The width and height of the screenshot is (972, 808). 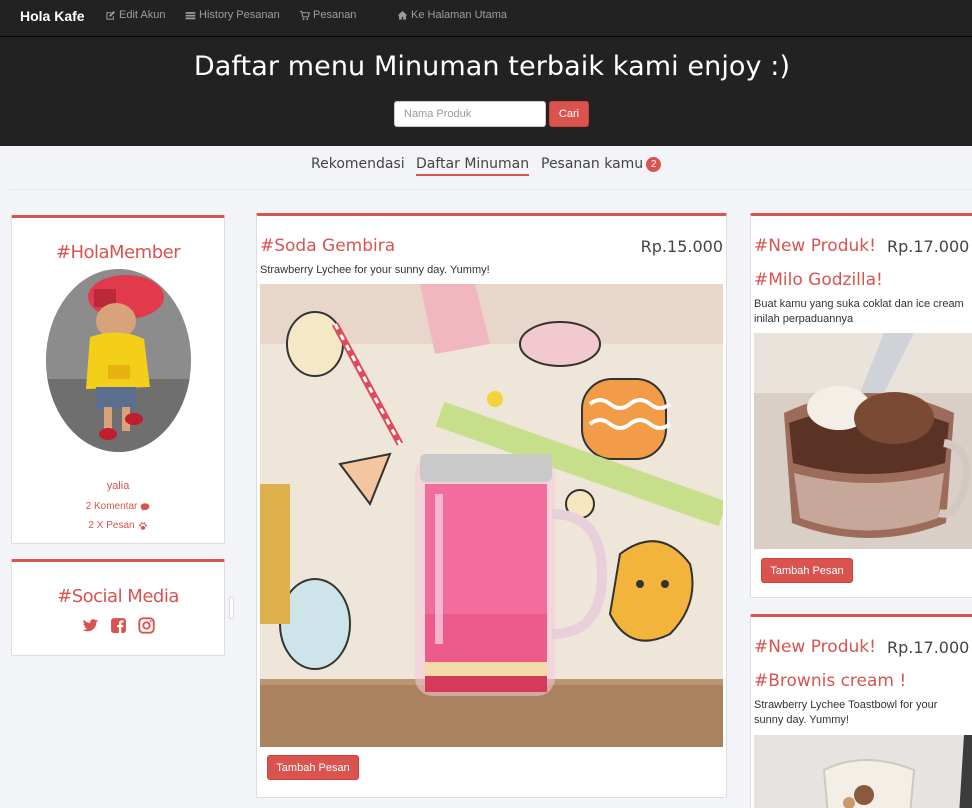 I want to click on category-tabs: Rekomendasi Daftar Minuman Pesanan kamu 2, so click(x=486, y=168).